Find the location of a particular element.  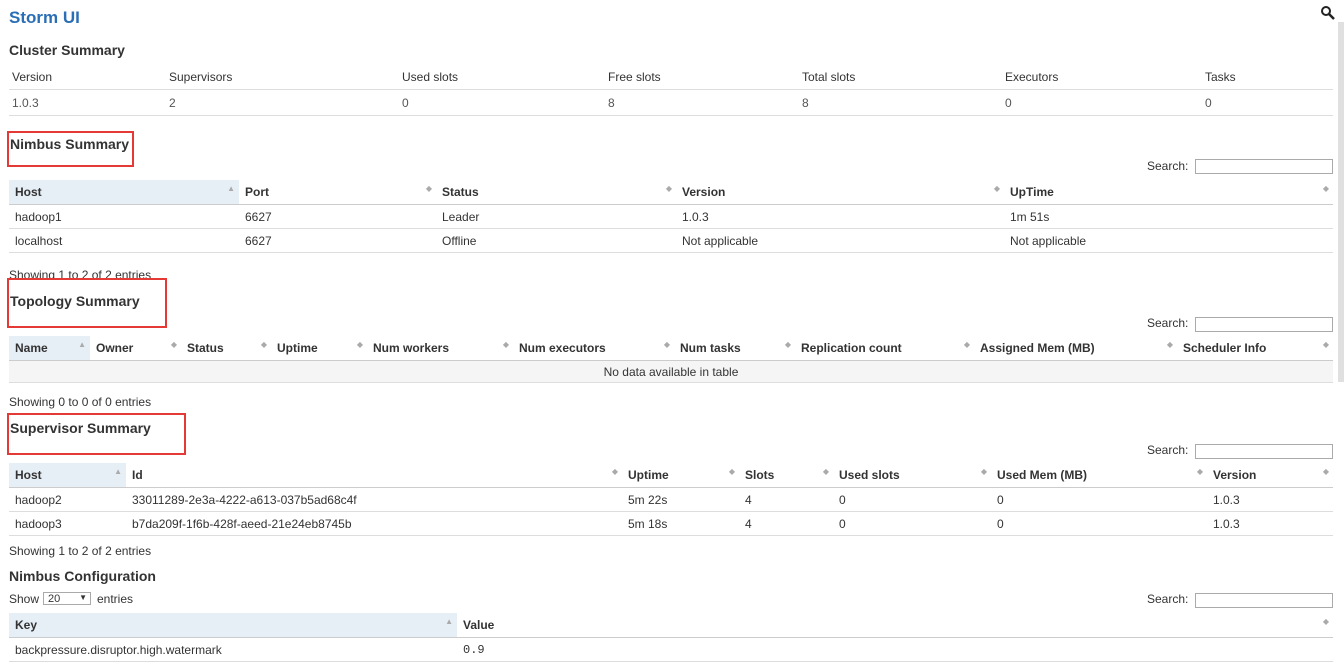

nimbus-version: 1.0.3 is located at coordinates (840, 216).